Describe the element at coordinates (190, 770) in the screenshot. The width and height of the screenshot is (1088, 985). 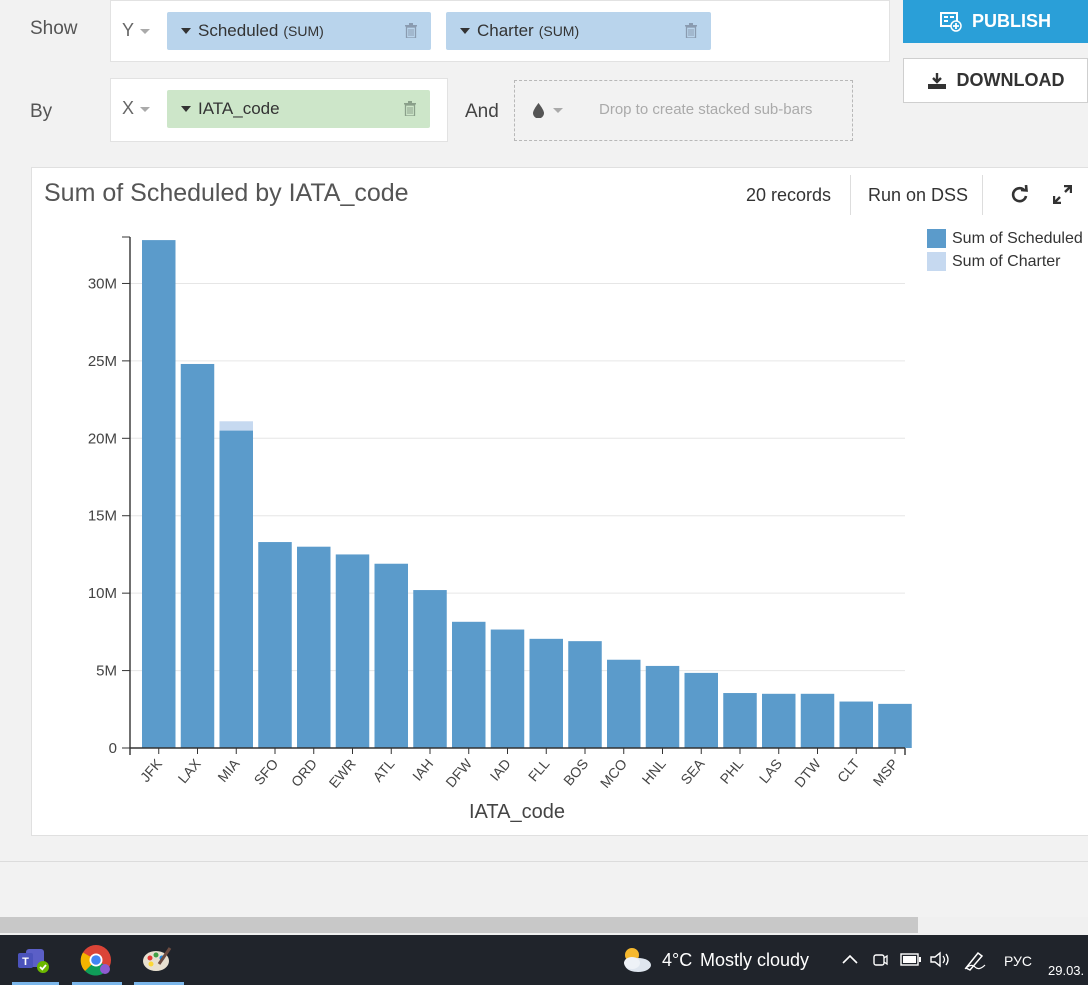
I see `x-tick-label: LAX` at that location.